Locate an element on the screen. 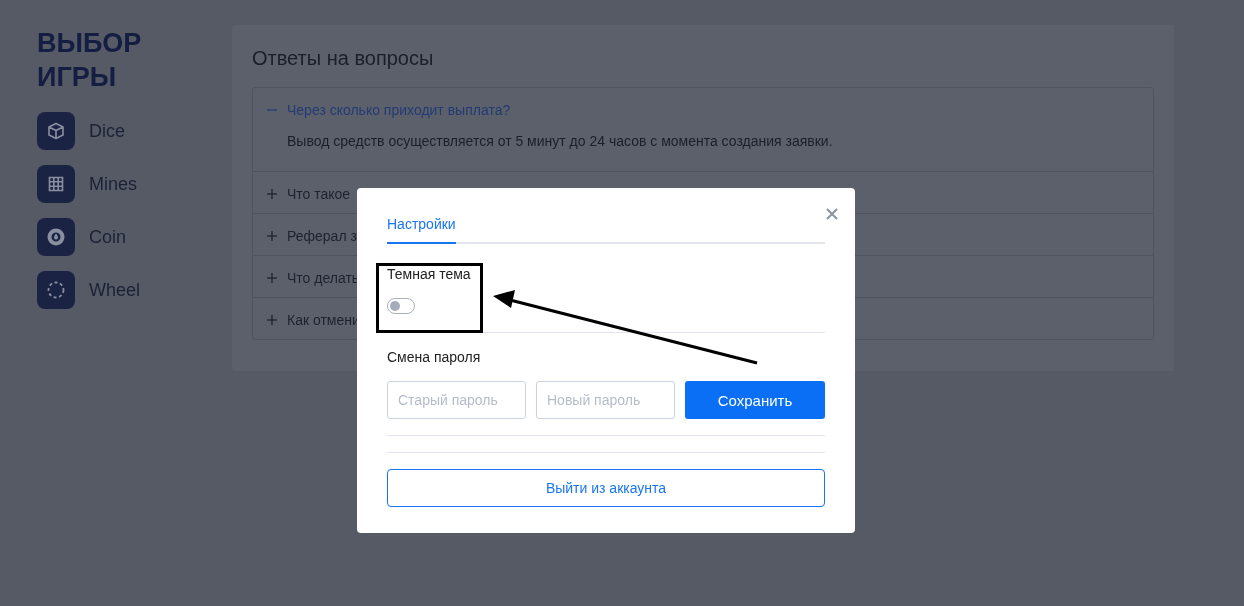 This screenshot has width=1244, height=606. game-link: Mines is located at coordinates (113, 184).